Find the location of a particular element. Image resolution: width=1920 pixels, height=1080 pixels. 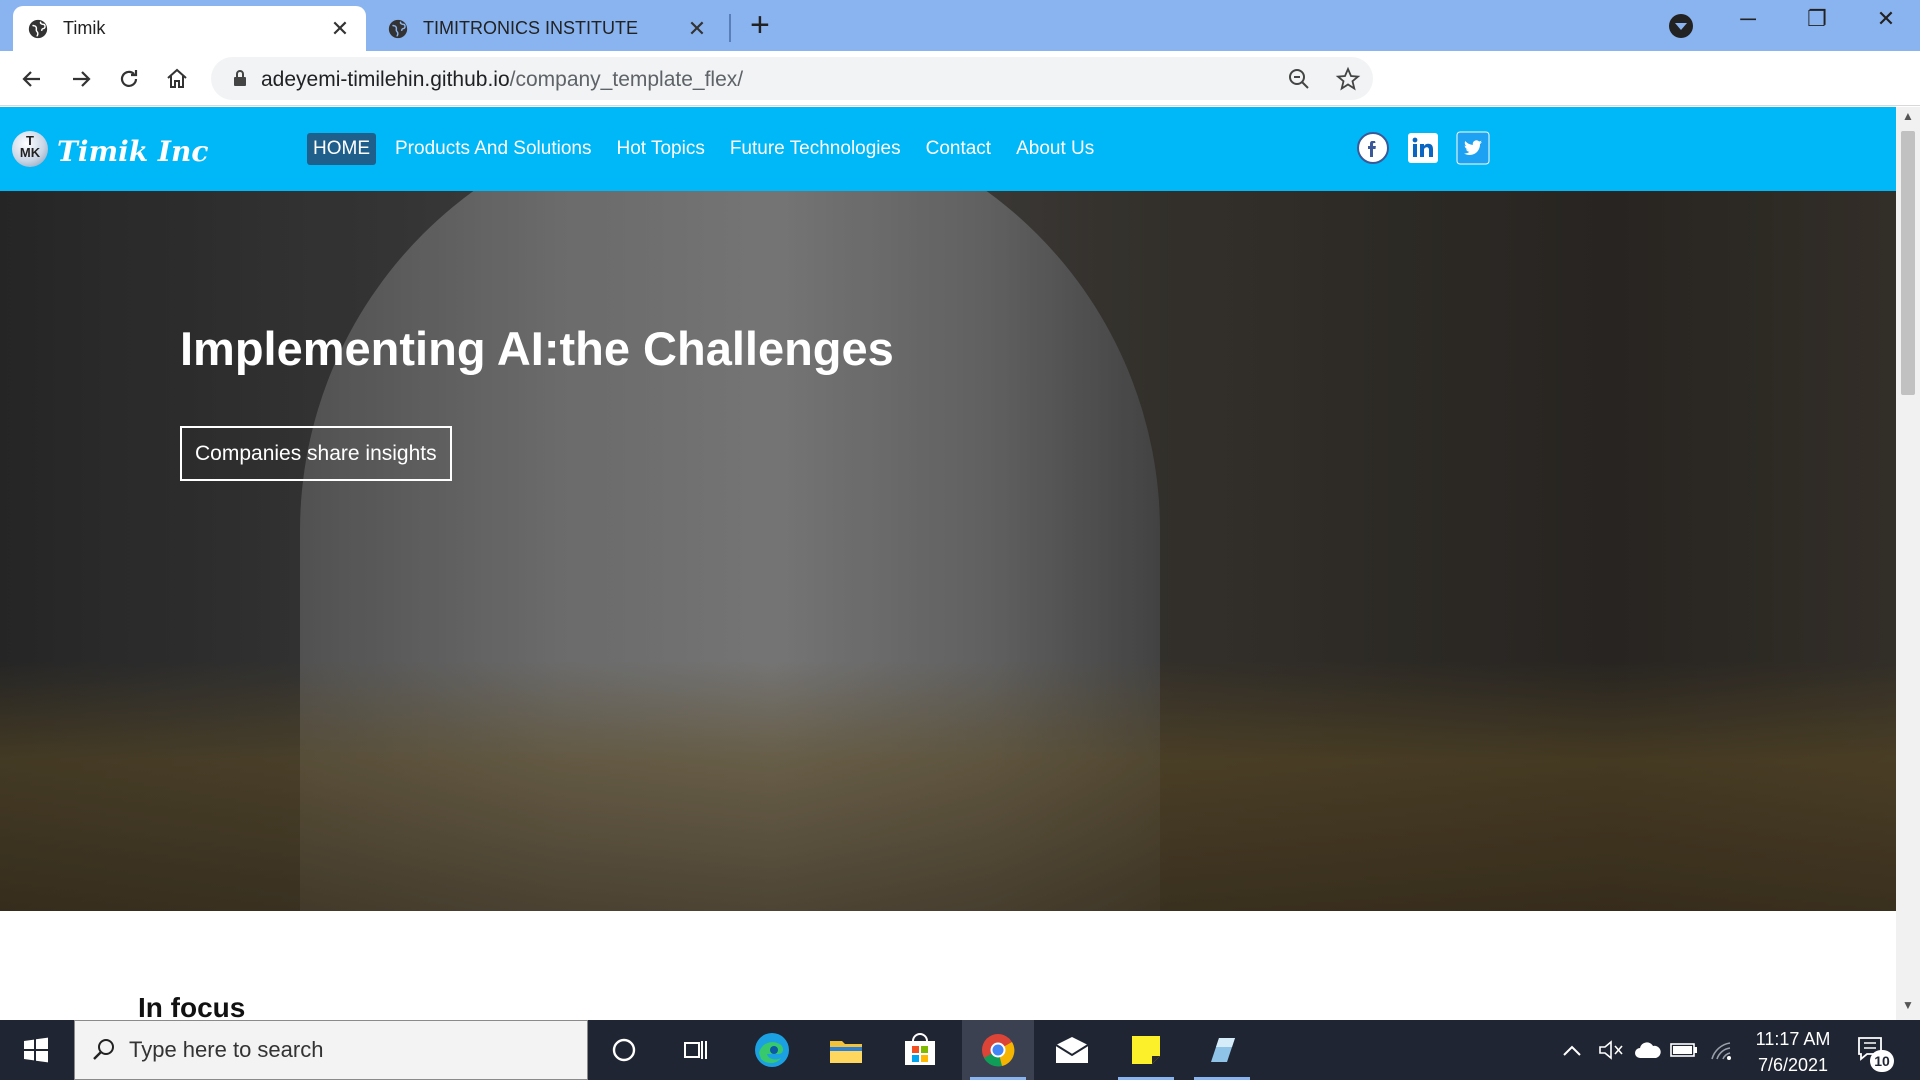

chrome-icon is located at coordinates (998, 1050).